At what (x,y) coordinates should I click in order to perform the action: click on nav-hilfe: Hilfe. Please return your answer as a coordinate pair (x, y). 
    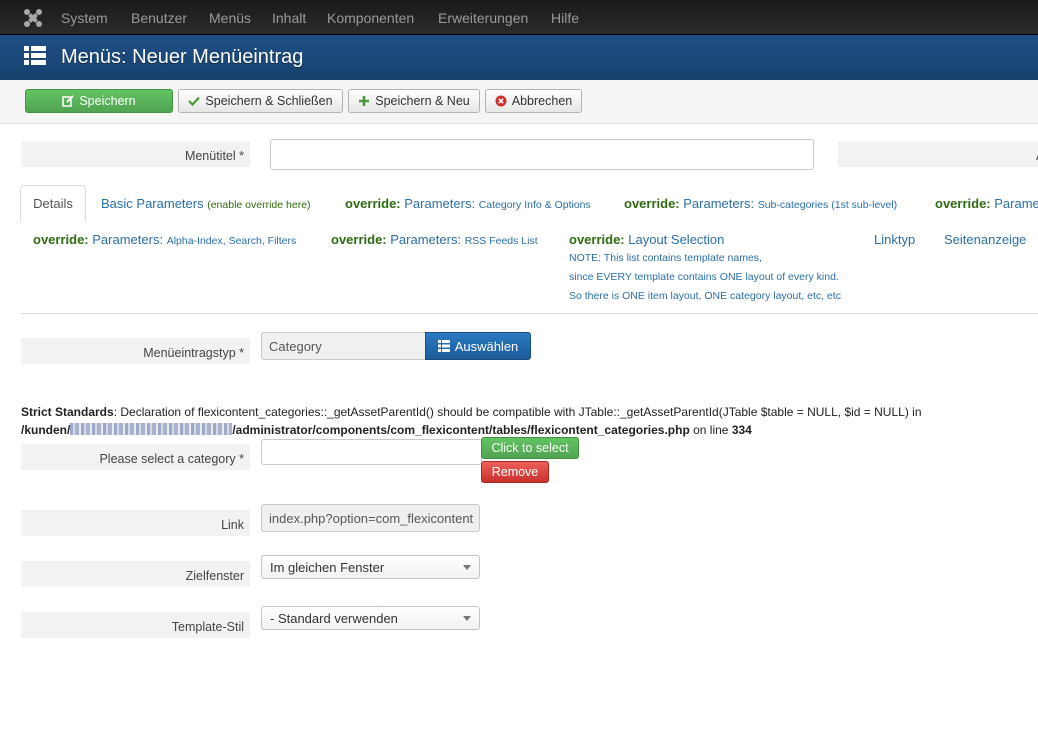
    Looking at the image, I should click on (565, 18).